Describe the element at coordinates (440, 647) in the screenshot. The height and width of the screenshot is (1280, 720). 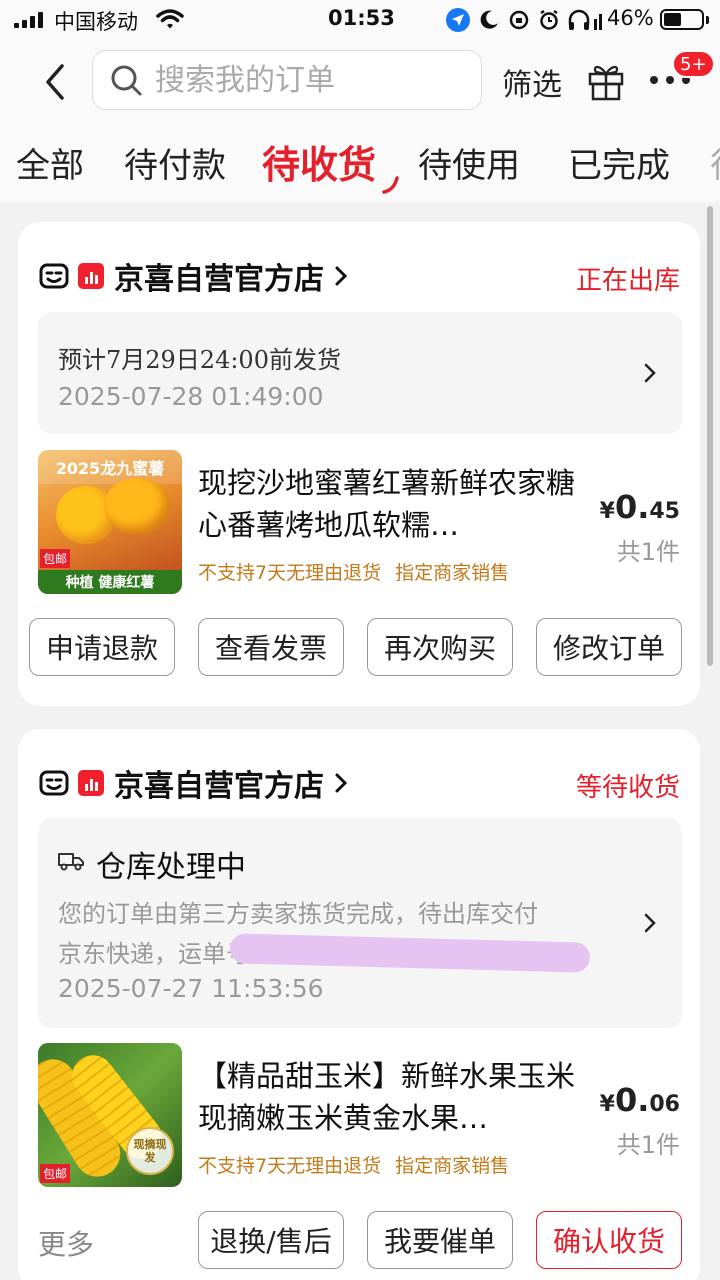
I see `buy-again-button: 再次购买` at that location.